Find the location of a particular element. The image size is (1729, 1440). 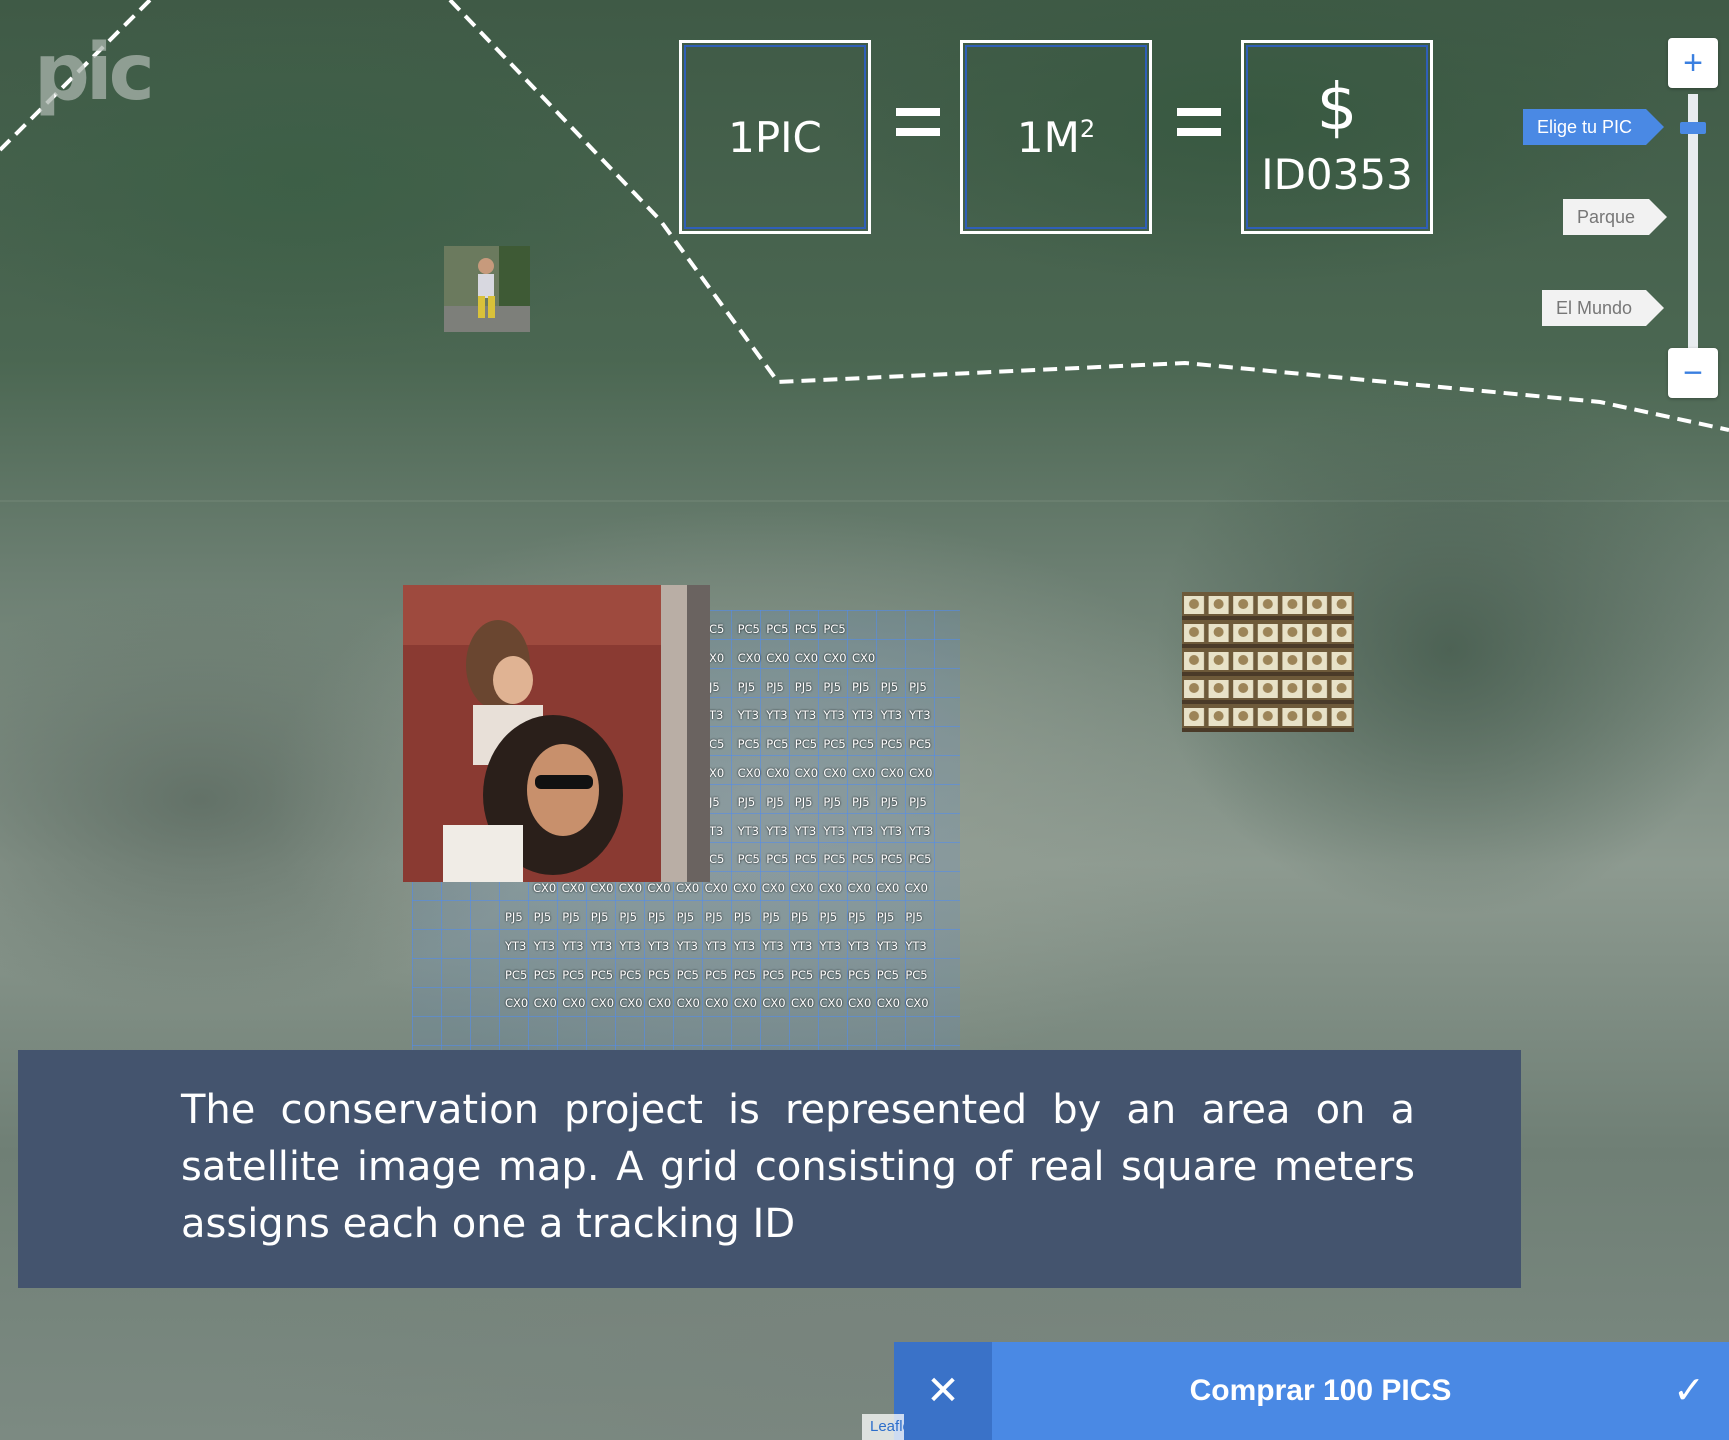

map-attribution-link: Leaflet is located at coordinates (883, 1427).